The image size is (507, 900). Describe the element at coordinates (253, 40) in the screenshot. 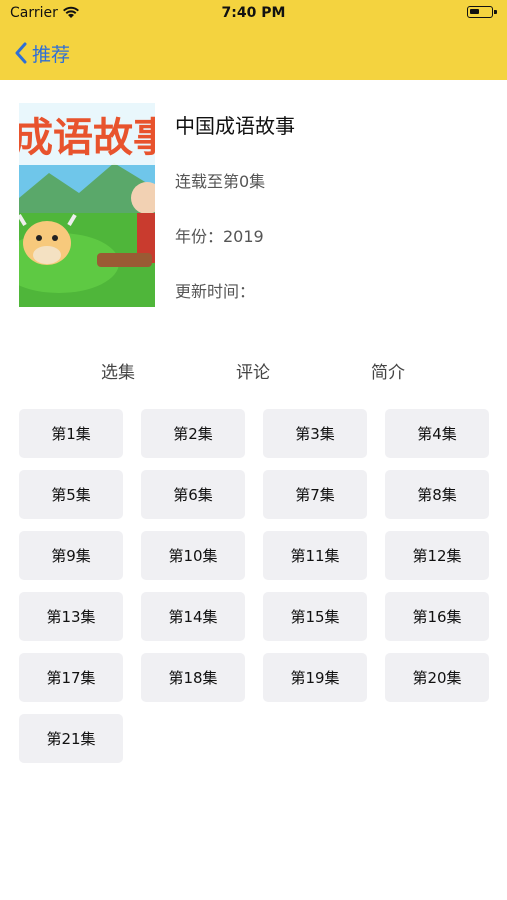

I see `nav-header: Carrier 7:40 PM 推荐` at that location.